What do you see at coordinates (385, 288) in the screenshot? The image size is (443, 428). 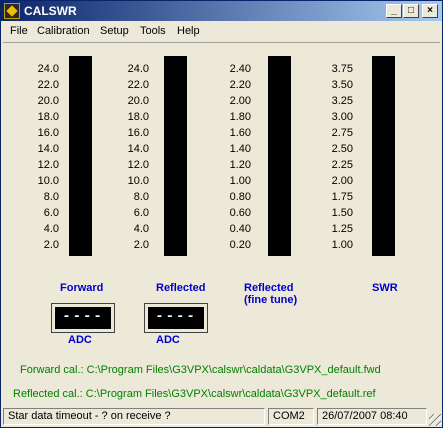 I see `swr-label: SWR` at bounding box center [385, 288].